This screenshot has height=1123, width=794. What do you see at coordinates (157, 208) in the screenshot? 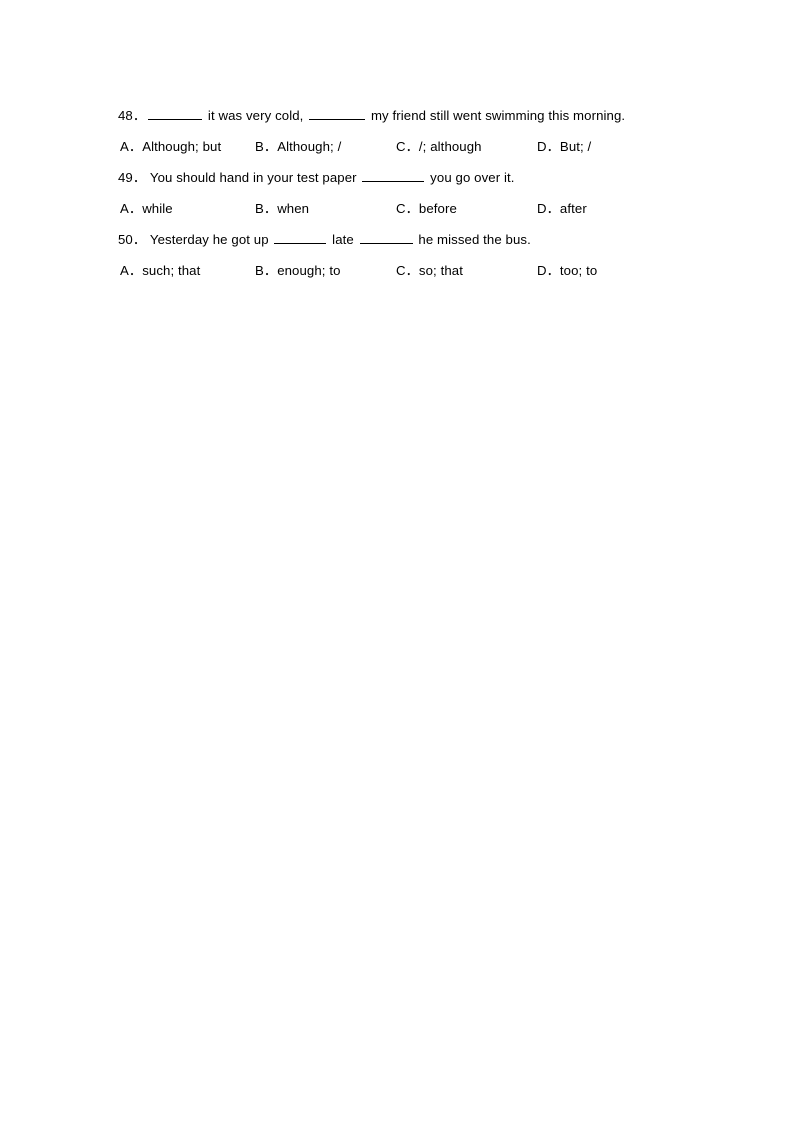
I see `option-text: while` at bounding box center [157, 208].